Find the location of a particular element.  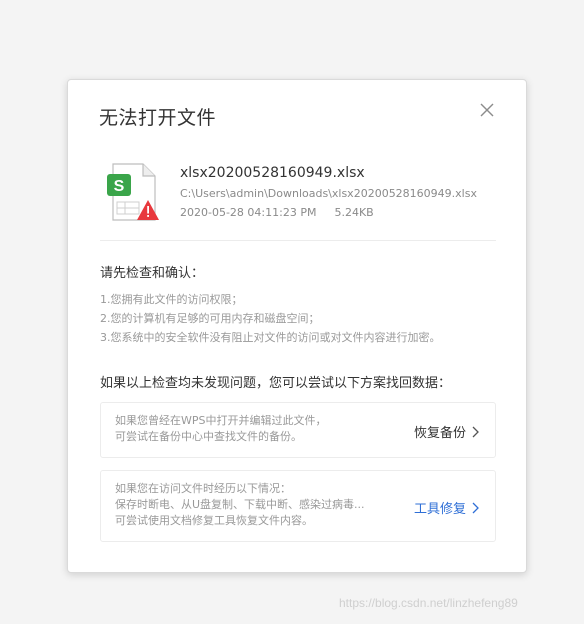

card-line: 如果您在访问文件时经历以下情况： is located at coordinates (203, 488).